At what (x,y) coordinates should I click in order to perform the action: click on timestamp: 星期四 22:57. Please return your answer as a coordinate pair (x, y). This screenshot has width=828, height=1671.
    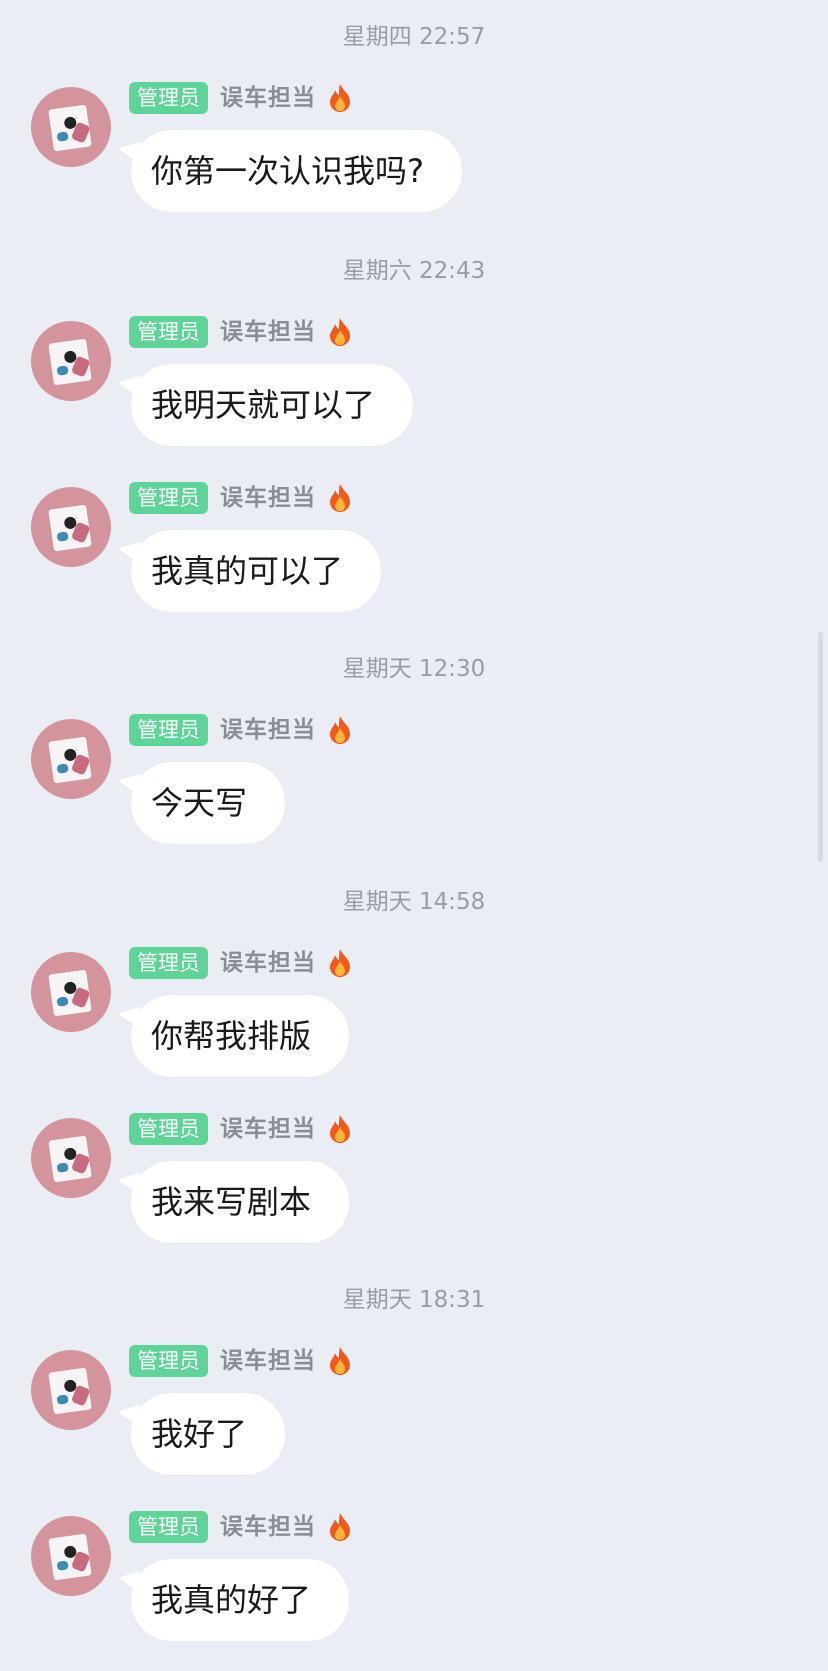
    Looking at the image, I should click on (414, 37).